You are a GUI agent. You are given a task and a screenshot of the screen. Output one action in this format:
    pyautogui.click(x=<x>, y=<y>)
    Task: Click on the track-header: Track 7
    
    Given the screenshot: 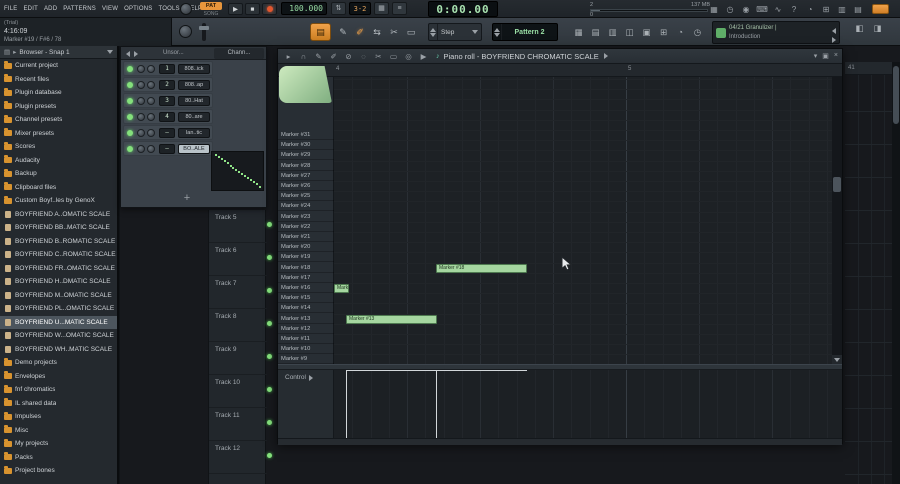 What is the action you would take?
    pyautogui.click(x=238, y=292)
    